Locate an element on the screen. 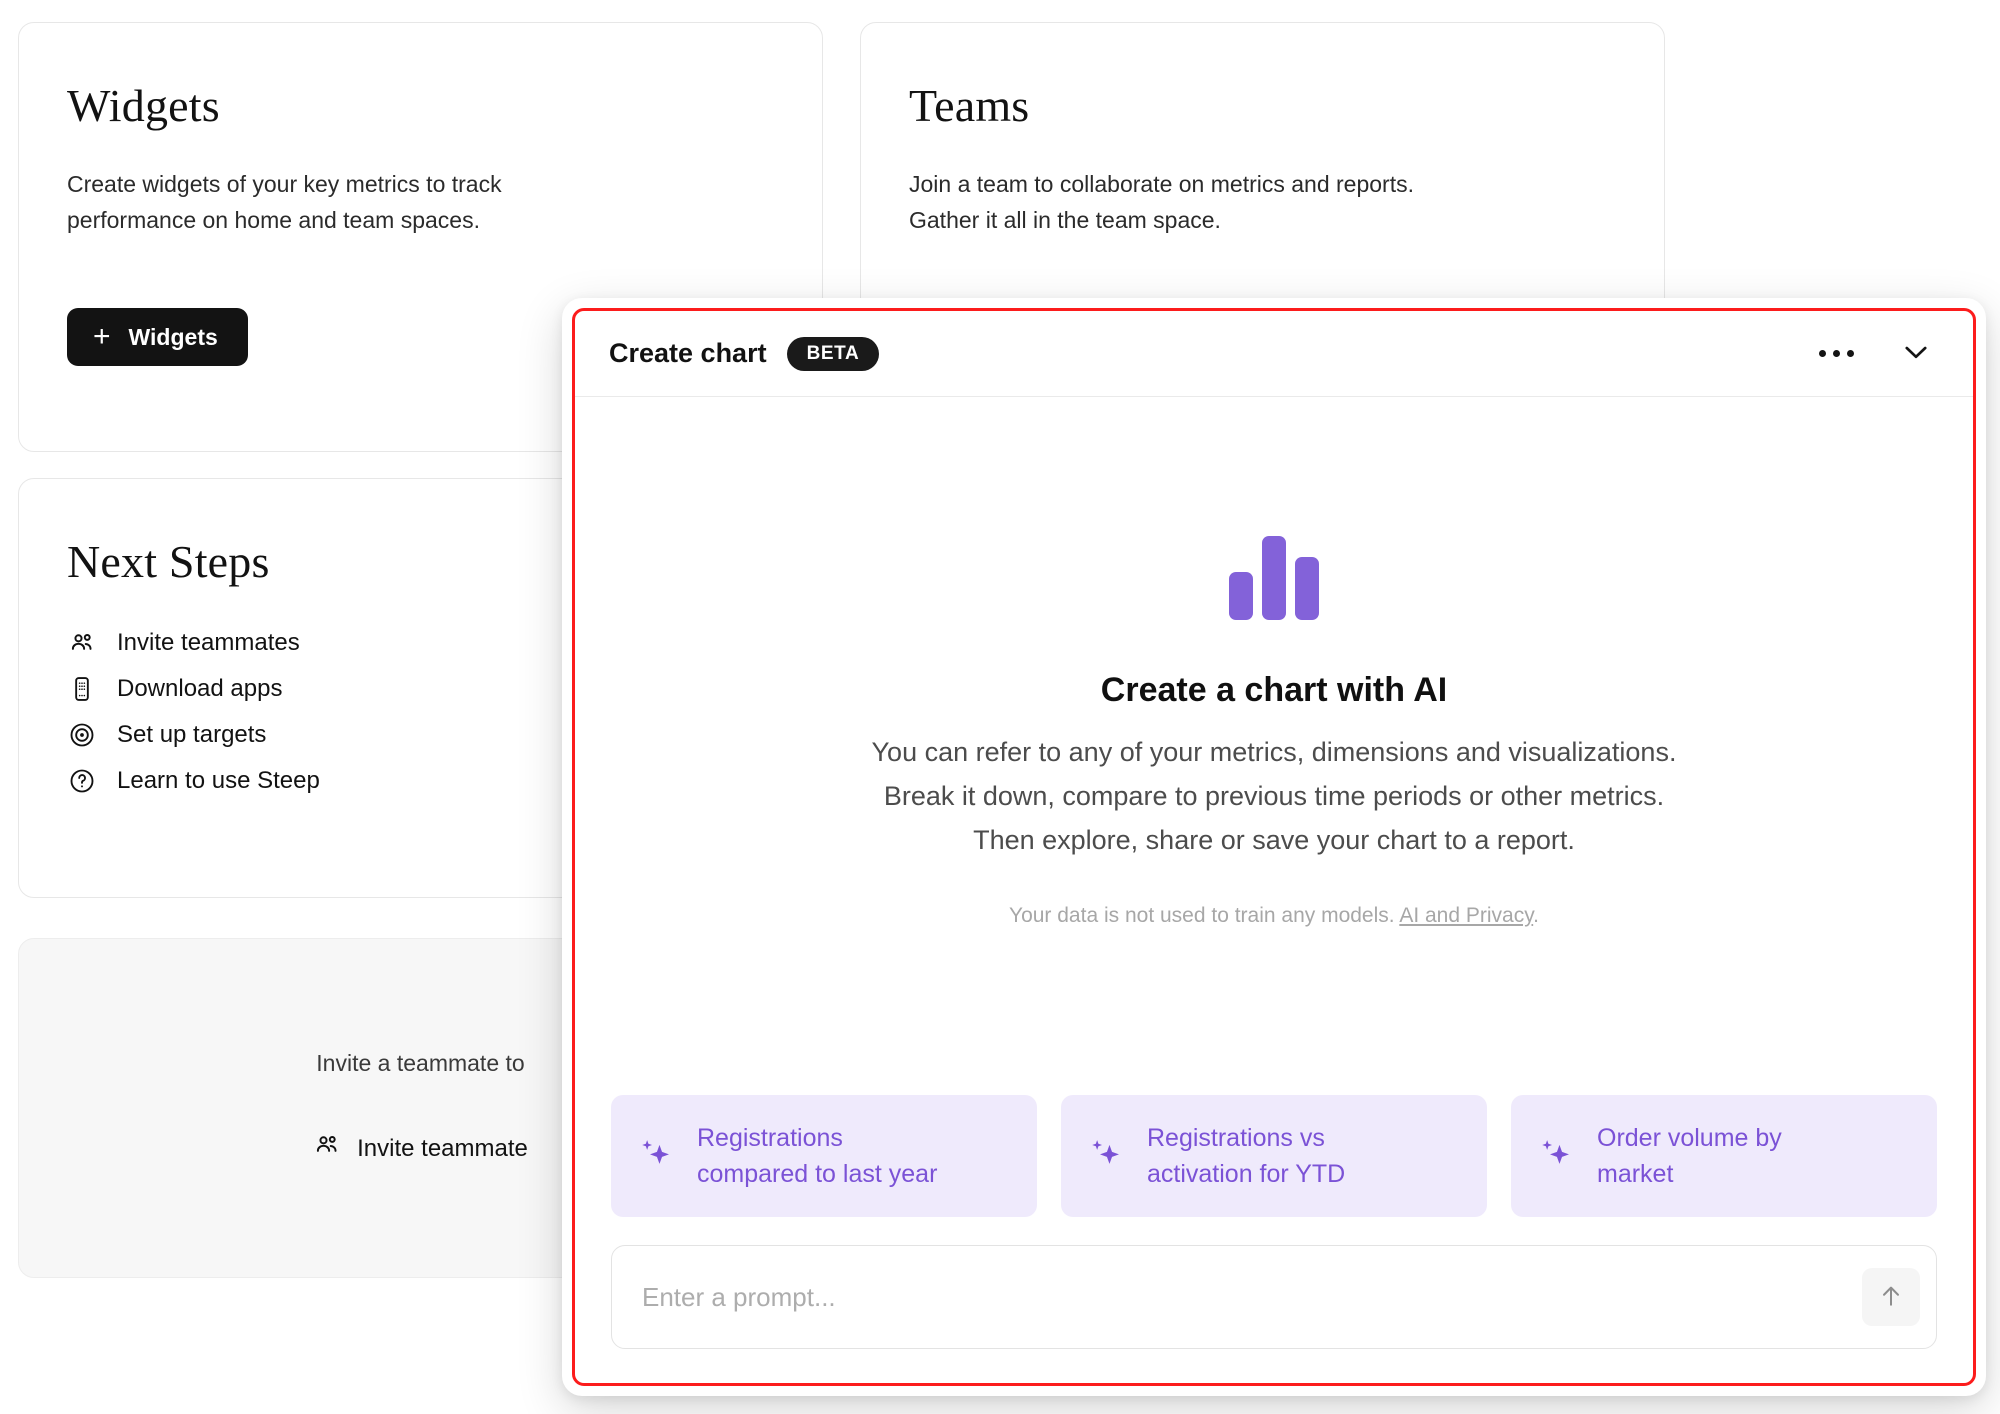  invite-teammate-button: Invite teammate is located at coordinates (420, 1148).